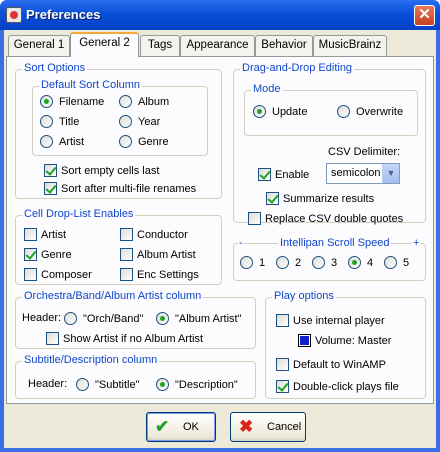 This screenshot has width=440, height=452. I want to click on checkbox-album-artist: Album Artist, so click(158, 255).